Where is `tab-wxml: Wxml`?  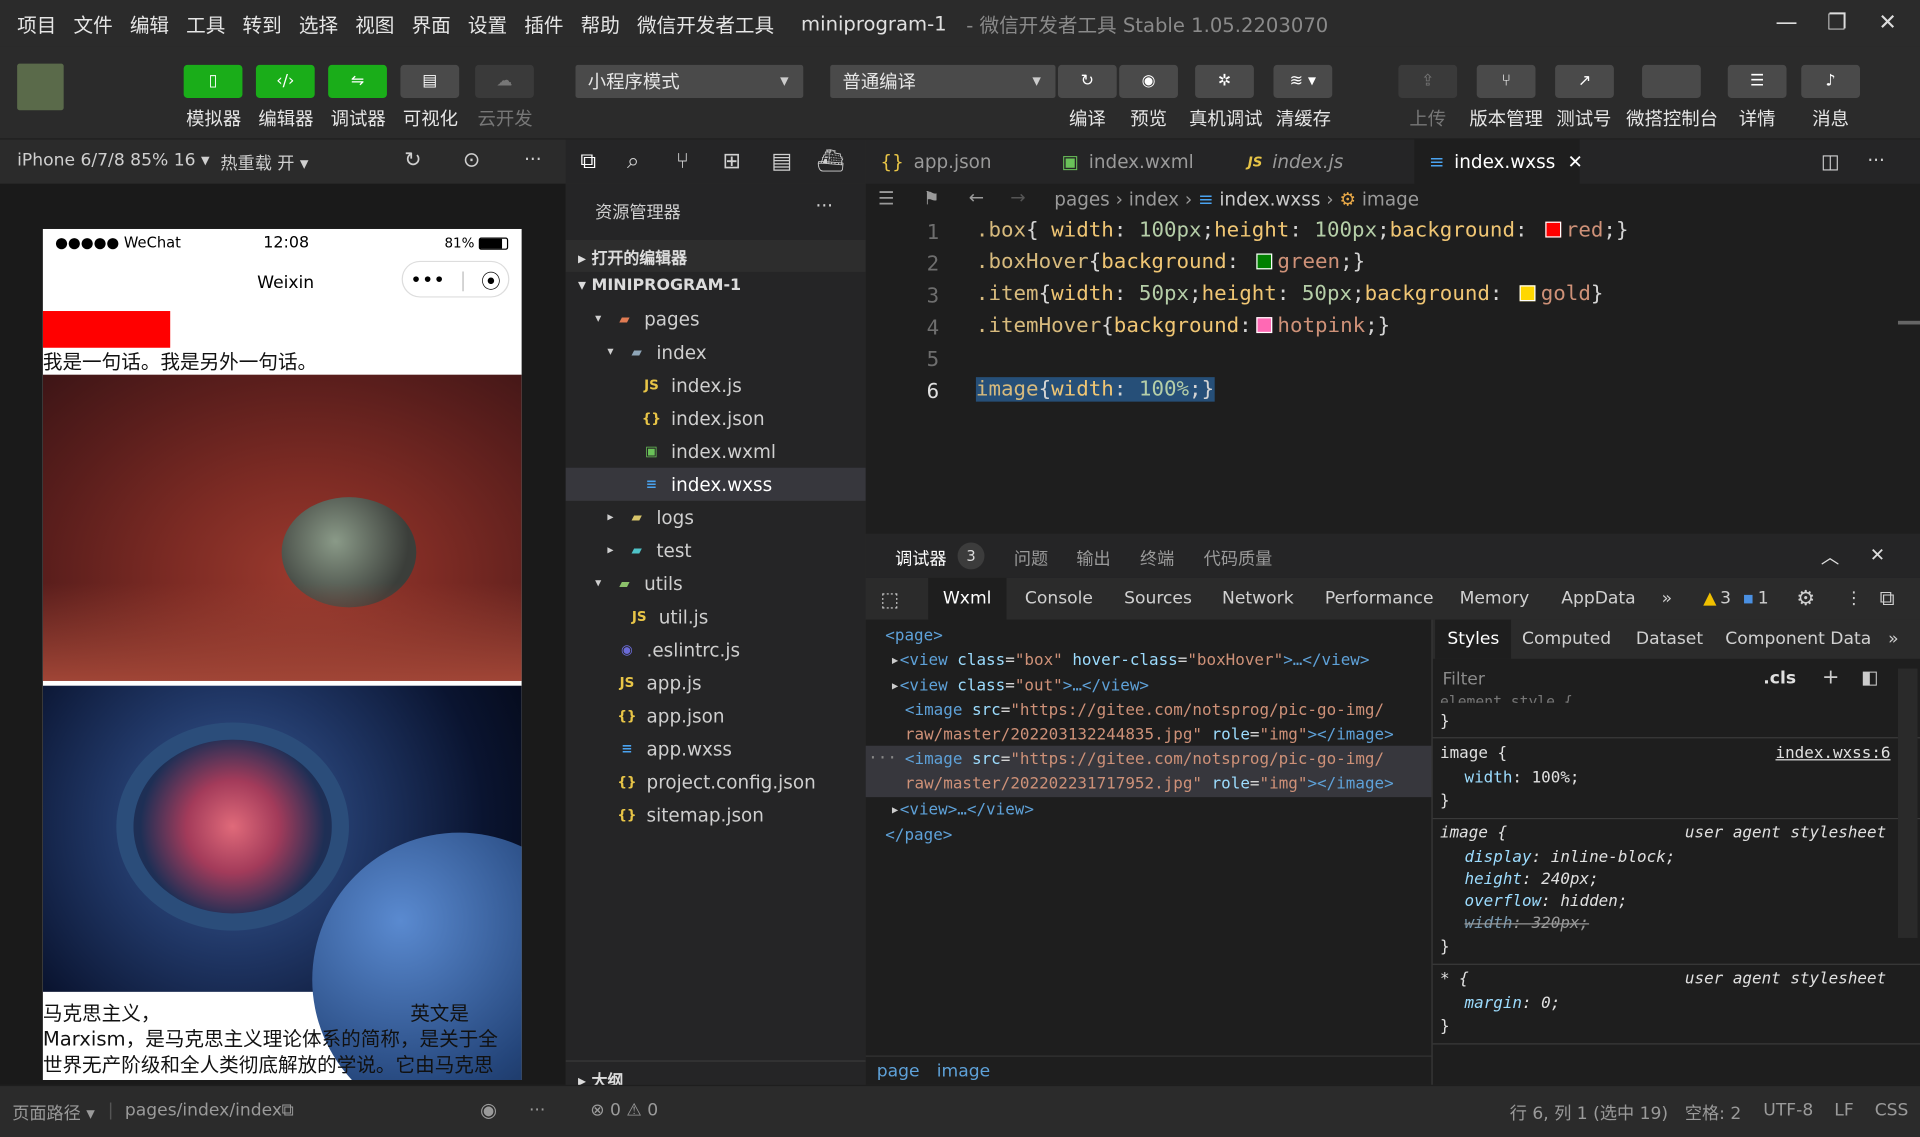 tab-wxml: Wxml is located at coordinates (967, 598).